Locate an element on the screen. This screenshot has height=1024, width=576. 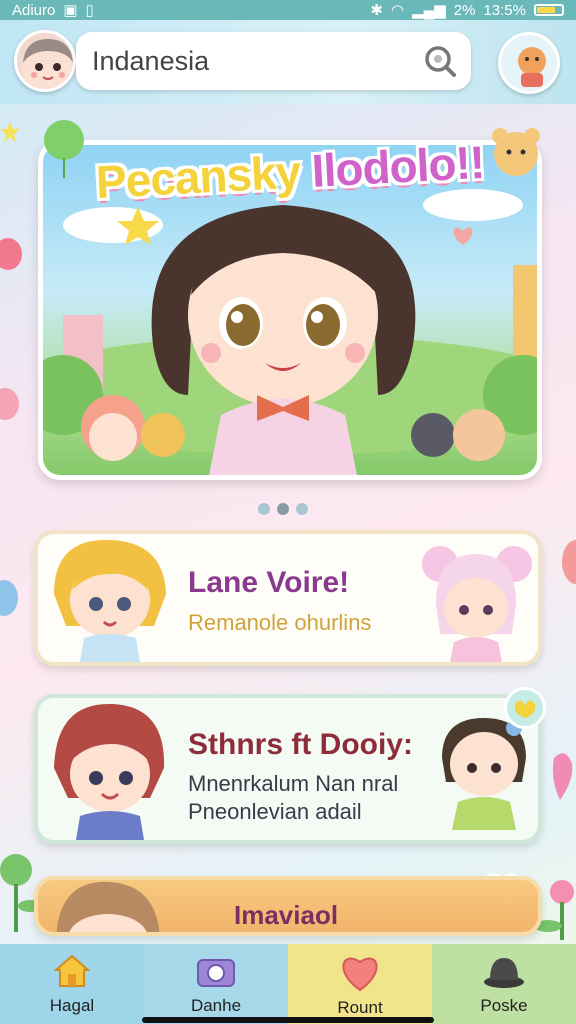
balloon-icon is located at coordinates (11, 254).